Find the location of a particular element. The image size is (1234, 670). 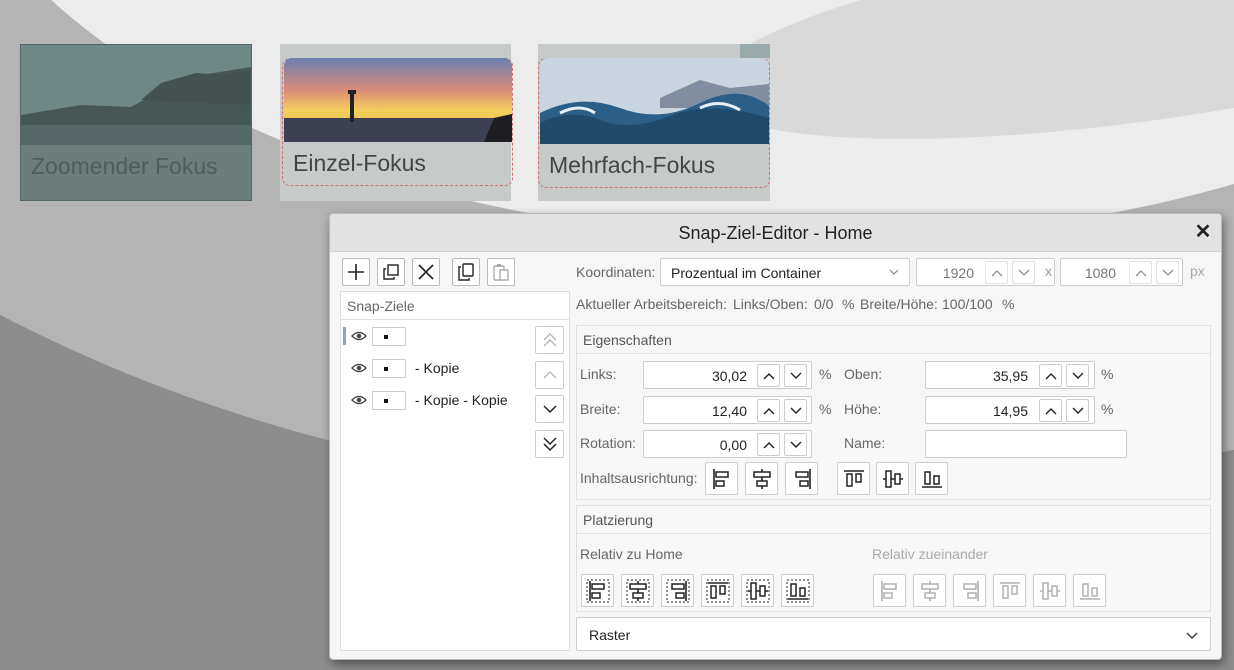

snap-target-row: - Kopie - Kopie is located at coordinates (436, 401).